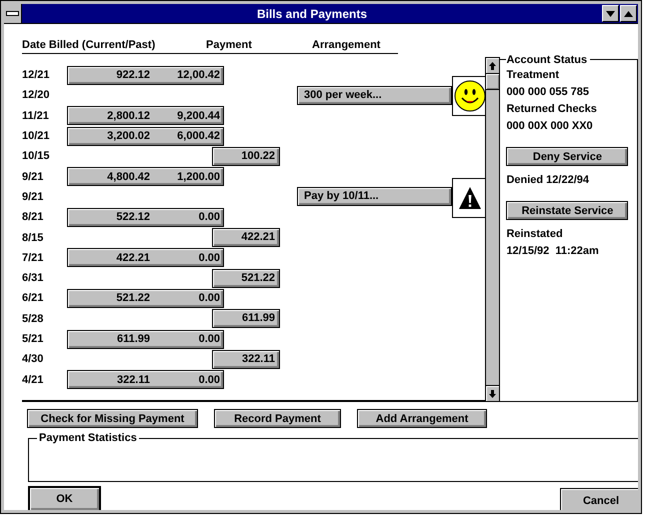 The width and height of the screenshot is (658, 516). What do you see at coordinates (64, 498) in the screenshot?
I see `ok-button: OK` at bounding box center [64, 498].